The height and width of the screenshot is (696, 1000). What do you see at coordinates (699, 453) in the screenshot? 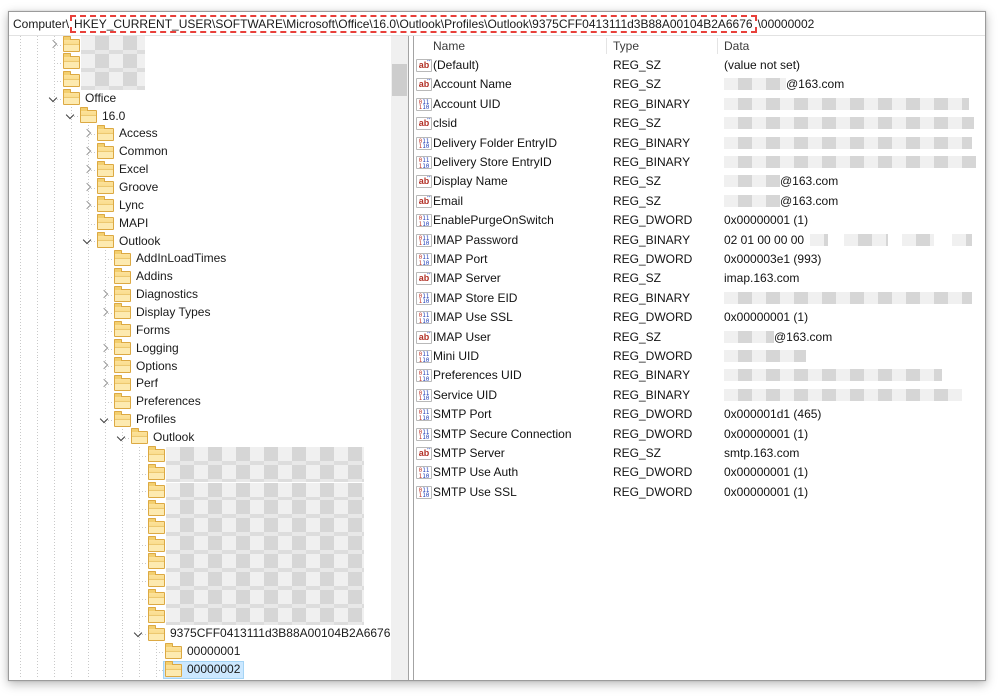
I see `value-row-smtp-server: abSMTP Server REG_SZ smtp.163.com` at bounding box center [699, 453].